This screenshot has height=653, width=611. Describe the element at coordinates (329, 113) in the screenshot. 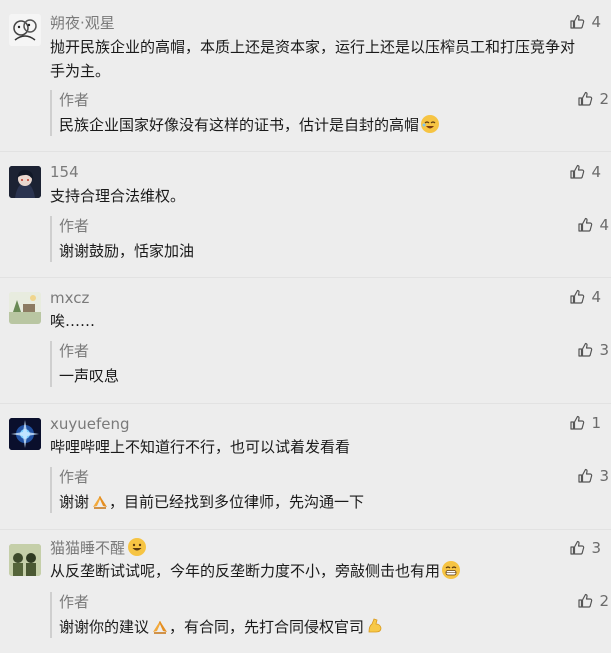

I see `author-reply: 作者 民族企业国家好像没有这样的证书，估计是自封的高帽 2` at that location.